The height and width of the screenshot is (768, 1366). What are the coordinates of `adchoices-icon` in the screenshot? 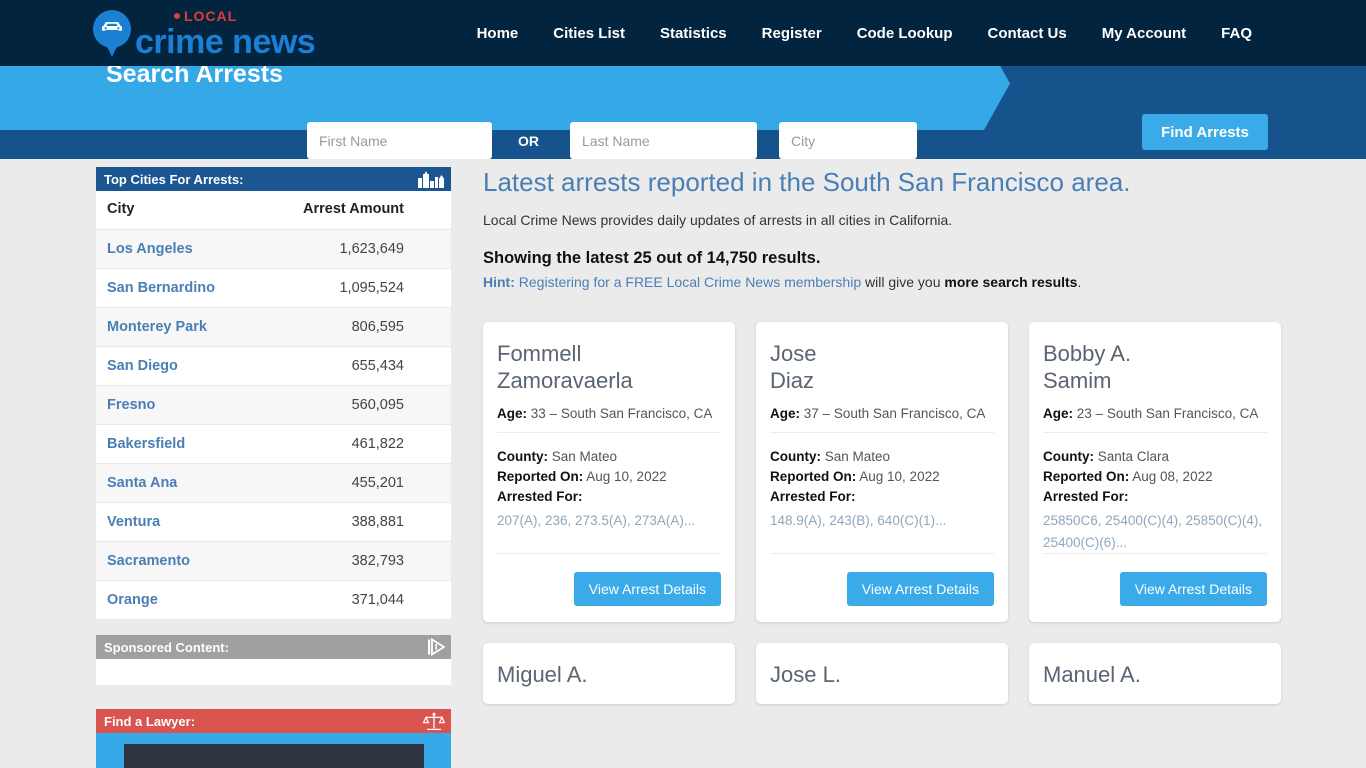 It's located at (436, 647).